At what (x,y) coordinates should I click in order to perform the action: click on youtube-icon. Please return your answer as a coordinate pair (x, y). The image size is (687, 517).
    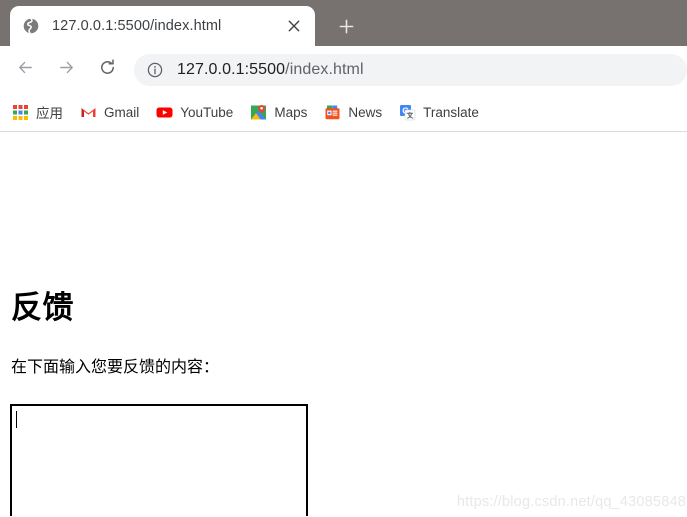
    Looking at the image, I should click on (164, 112).